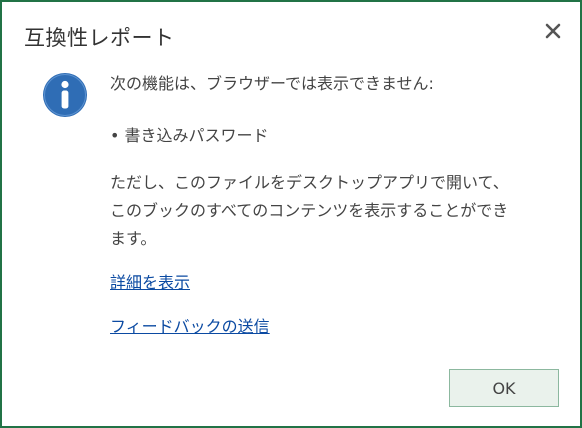 The width and height of the screenshot is (582, 428). What do you see at coordinates (309, 182) in the screenshot?
I see `note-line-1: ただし、このファイルをデスクトップアプリで開いて、` at bounding box center [309, 182].